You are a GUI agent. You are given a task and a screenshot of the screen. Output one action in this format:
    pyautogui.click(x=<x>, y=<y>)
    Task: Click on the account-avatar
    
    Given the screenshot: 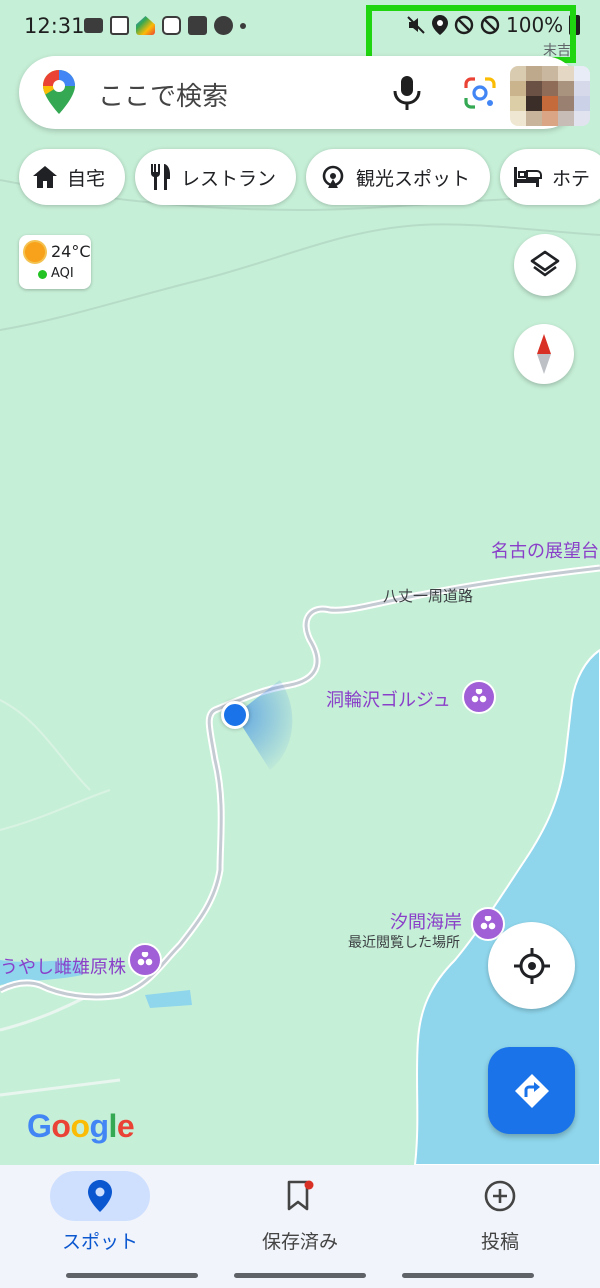 What is the action you would take?
    pyautogui.click(x=550, y=96)
    